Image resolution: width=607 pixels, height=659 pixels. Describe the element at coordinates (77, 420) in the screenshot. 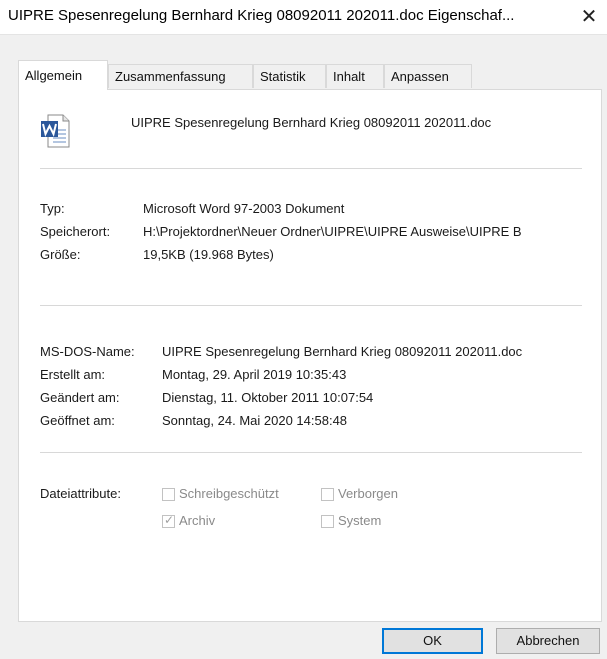

I see `opened-label: Geöffnet am:` at that location.